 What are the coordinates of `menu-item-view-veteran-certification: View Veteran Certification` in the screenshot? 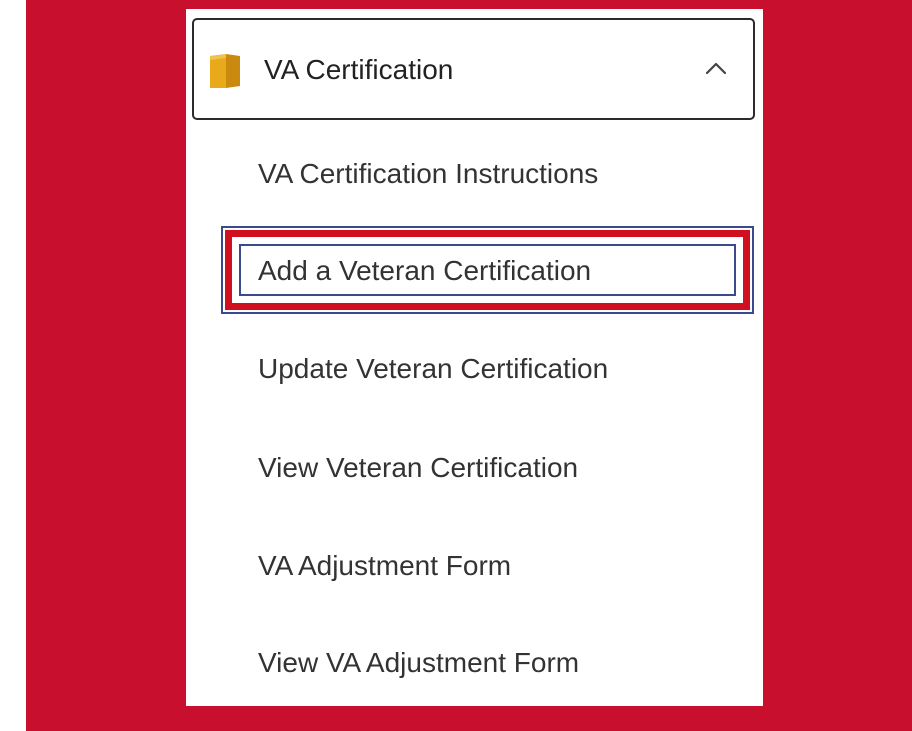 It's located at (418, 468).